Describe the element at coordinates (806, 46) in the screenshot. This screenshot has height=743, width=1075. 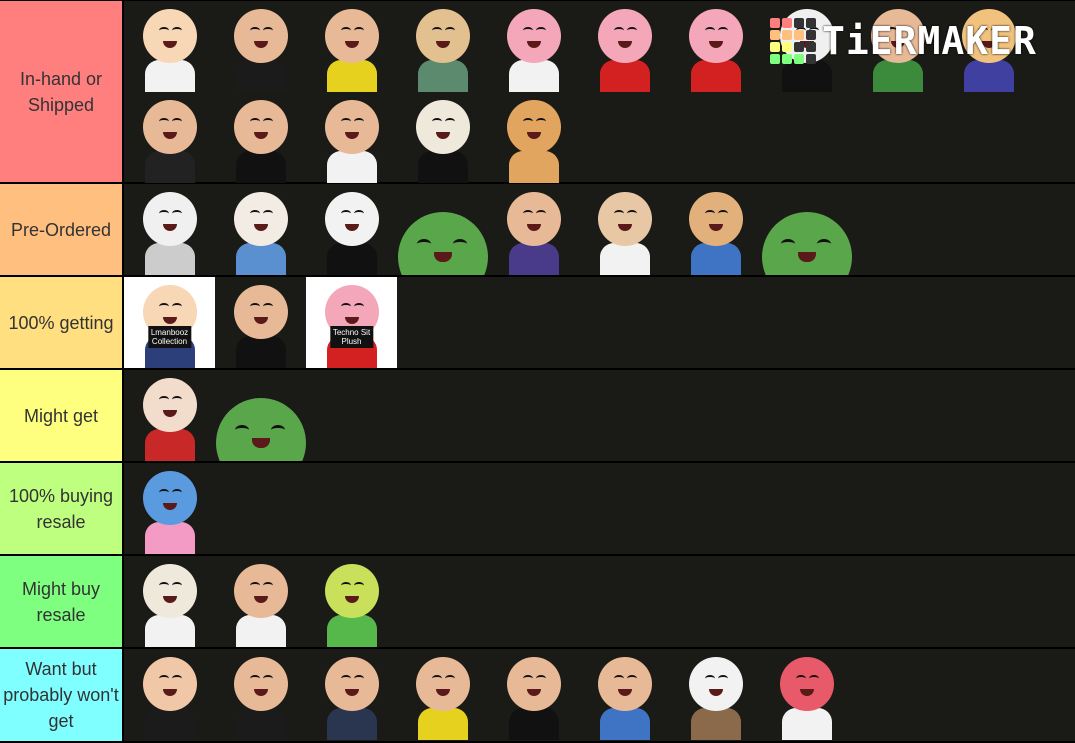
I see `tier-item-masked-character-suit` at that location.